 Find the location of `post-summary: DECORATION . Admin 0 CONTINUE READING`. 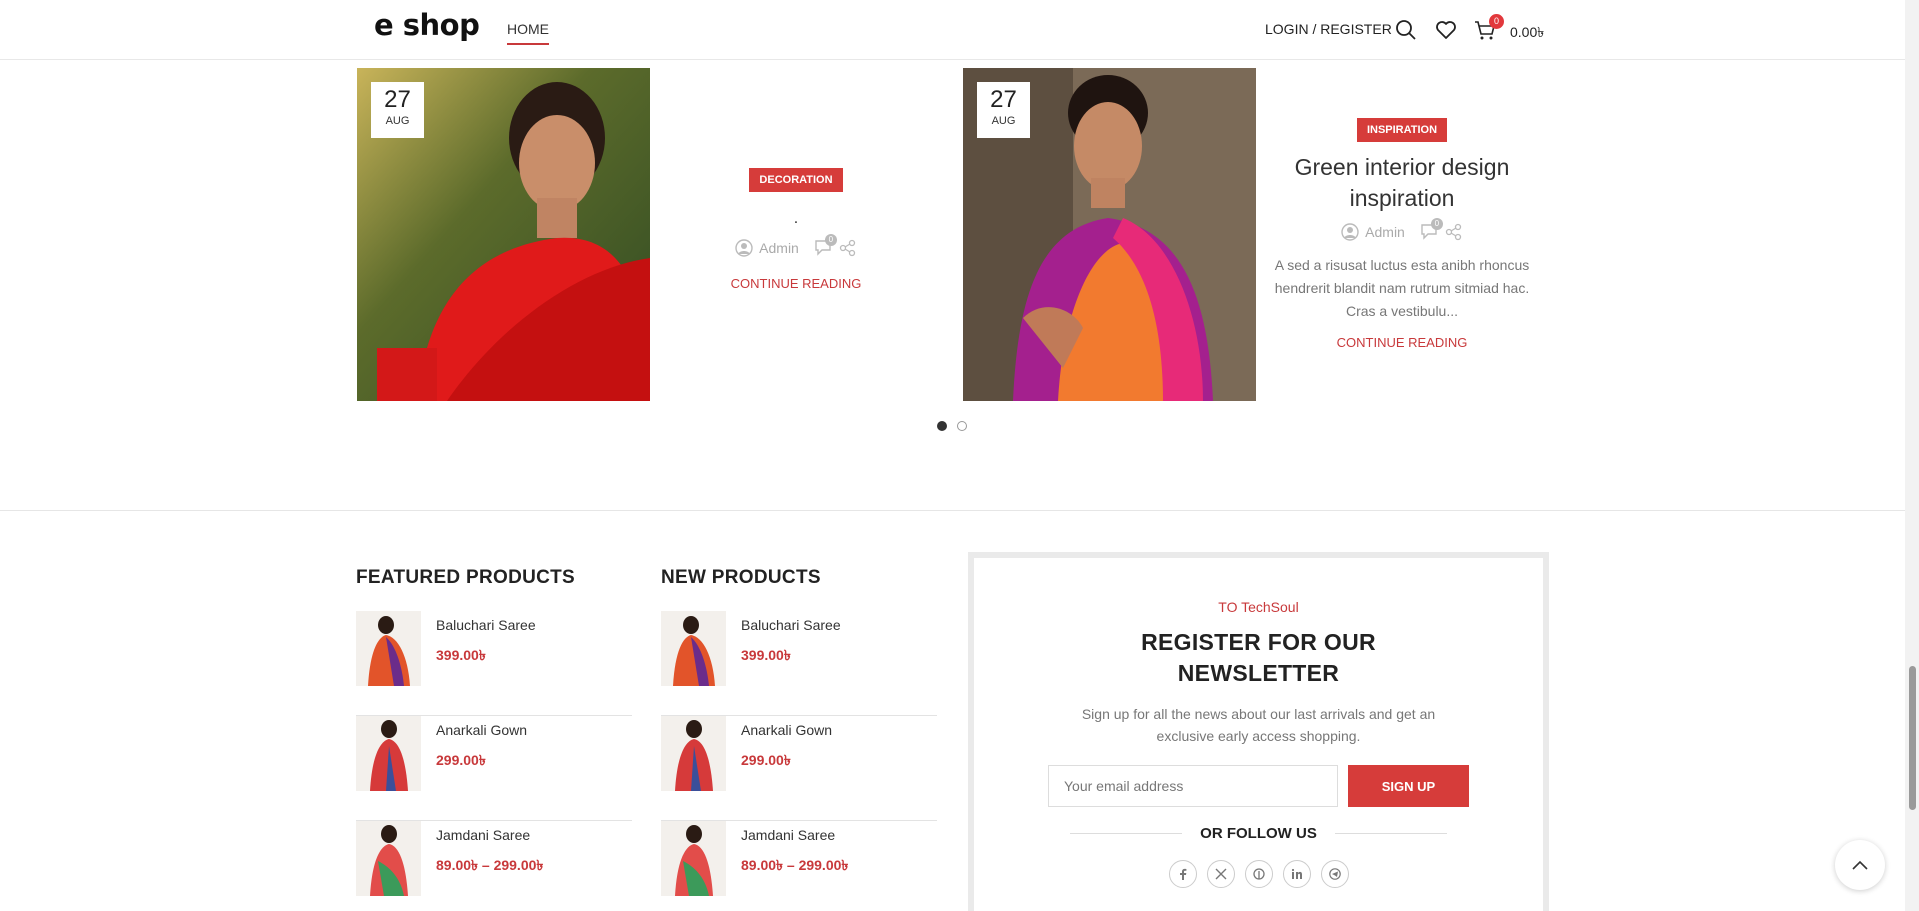

post-summary: DECORATION . Admin 0 CONTINUE READING is located at coordinates (796, 230).